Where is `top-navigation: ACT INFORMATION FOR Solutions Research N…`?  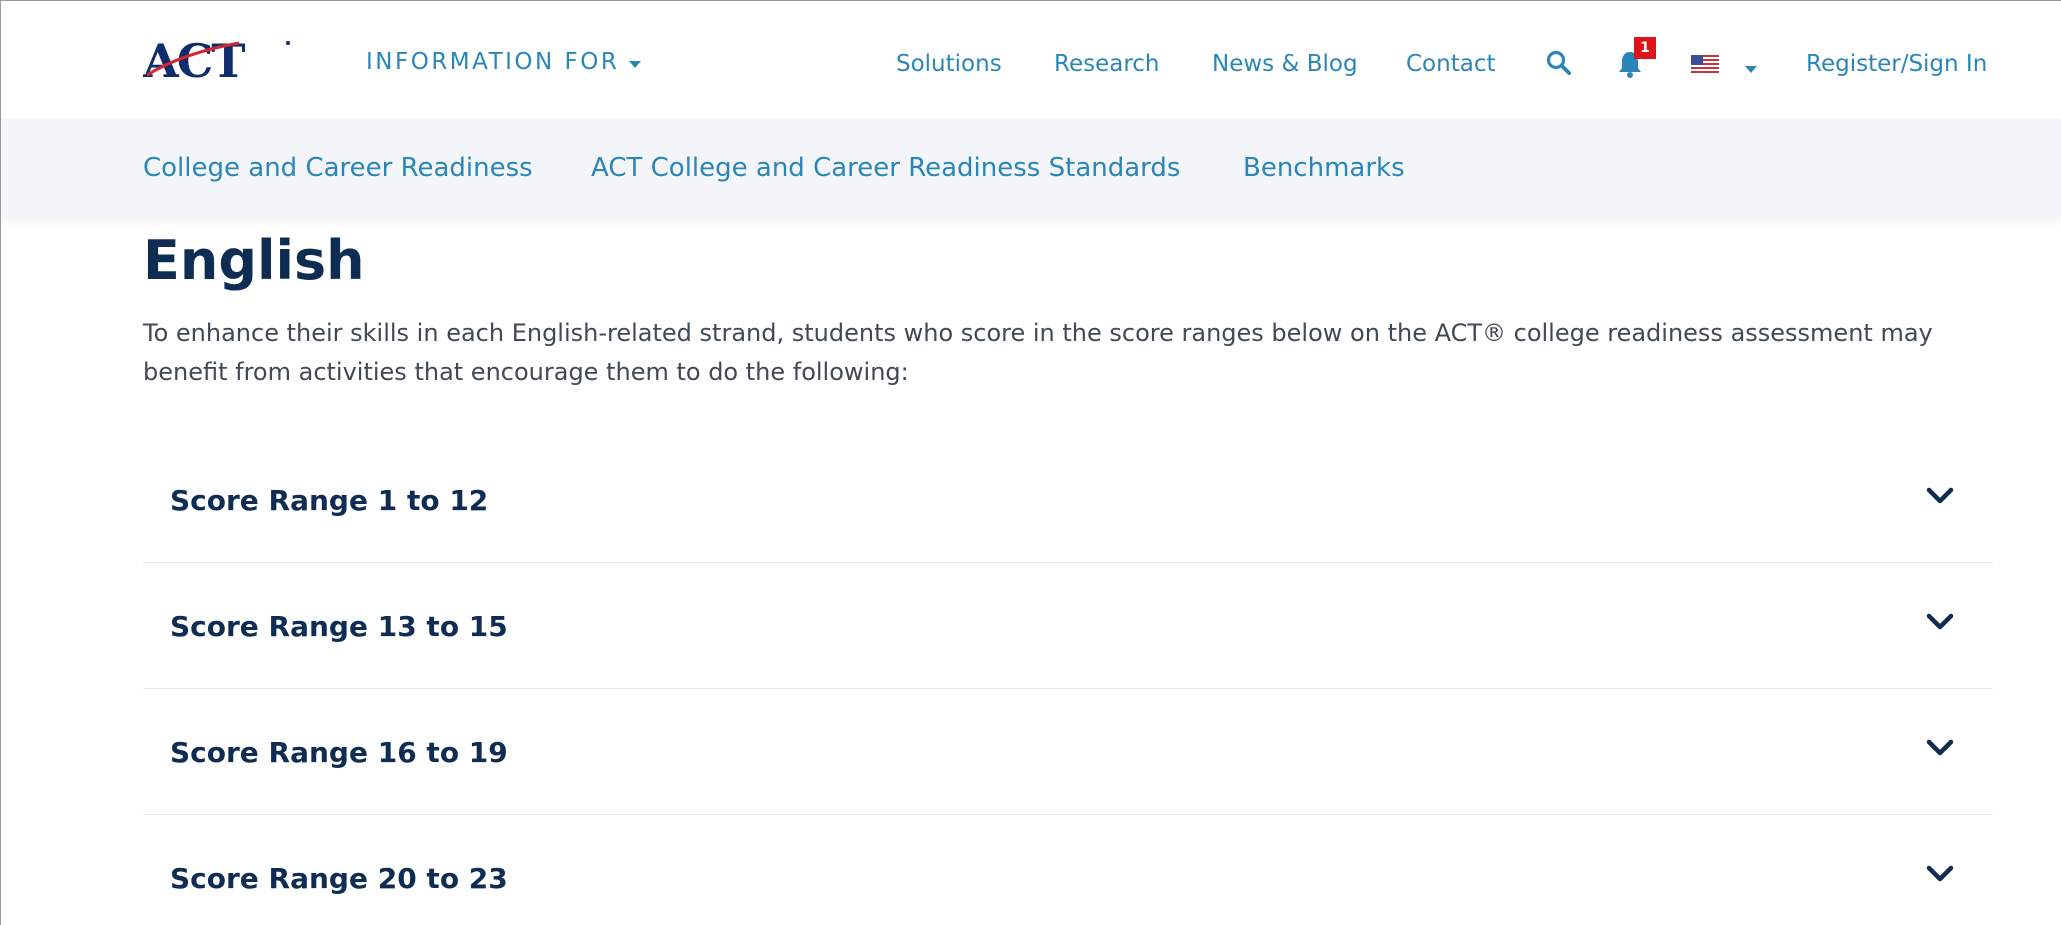 top-navigation: ACT INFORMATION FOR Solutions Research N… is located at coordinates (1031, 60).